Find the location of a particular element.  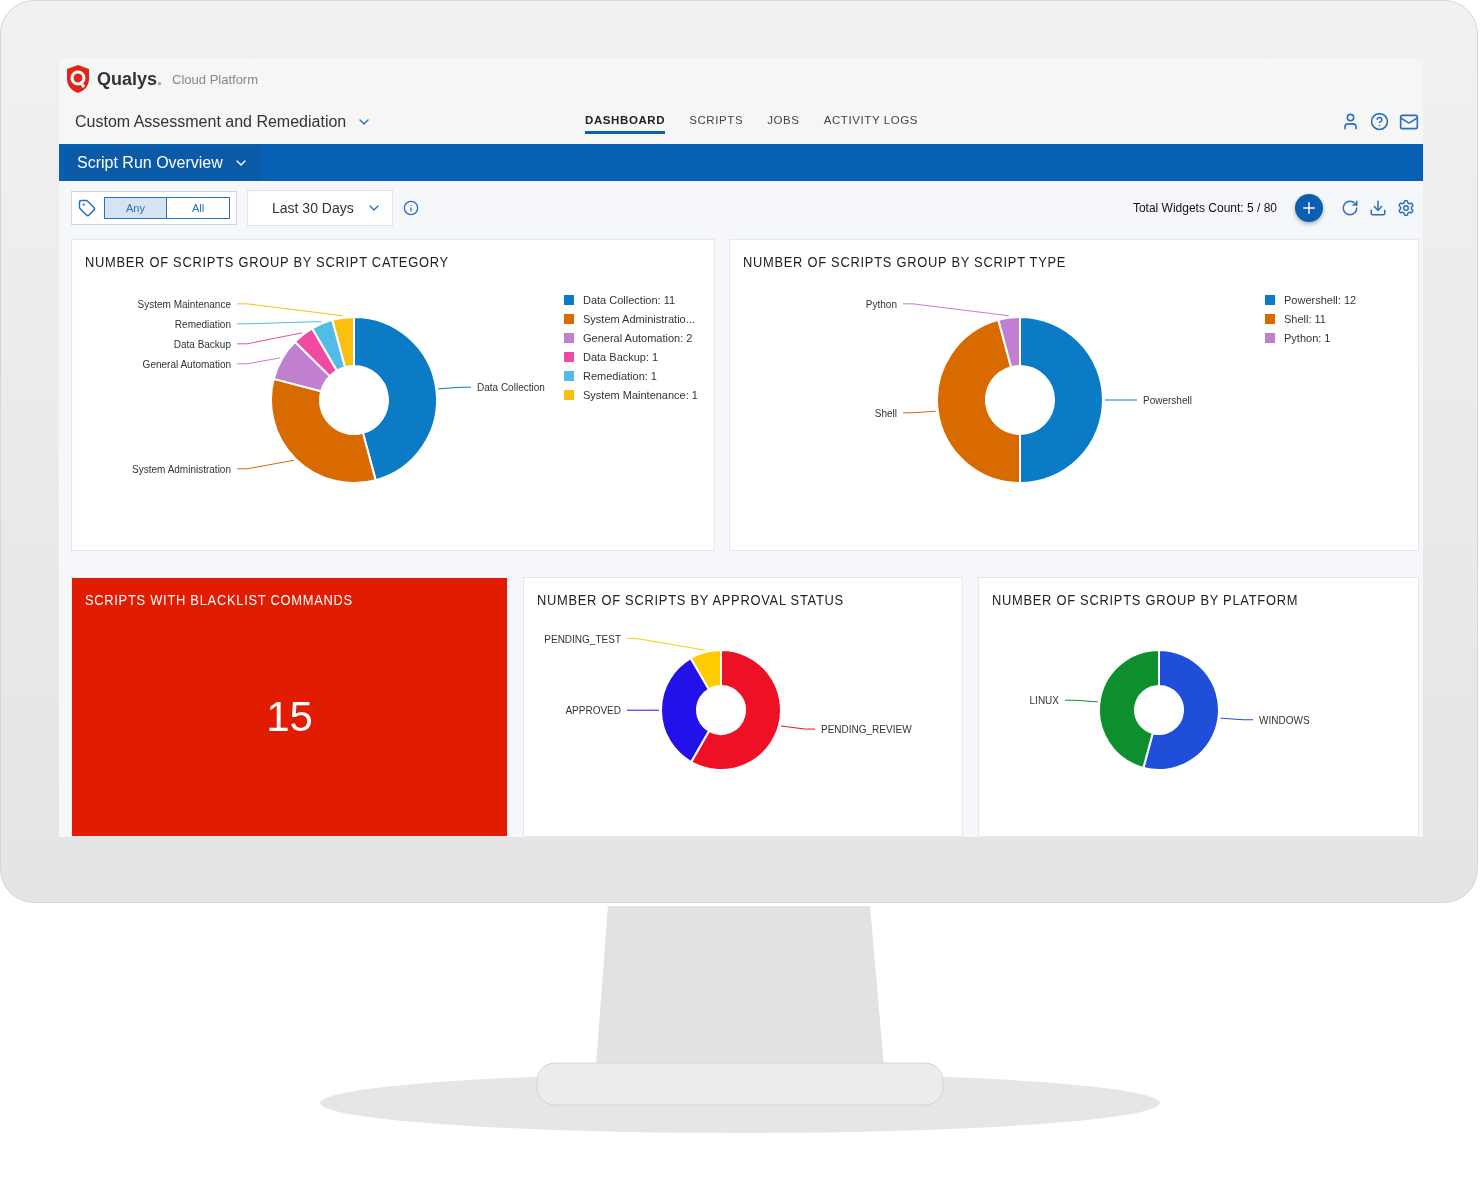

slice-label: System Administration is located at coordinates (181, 469).